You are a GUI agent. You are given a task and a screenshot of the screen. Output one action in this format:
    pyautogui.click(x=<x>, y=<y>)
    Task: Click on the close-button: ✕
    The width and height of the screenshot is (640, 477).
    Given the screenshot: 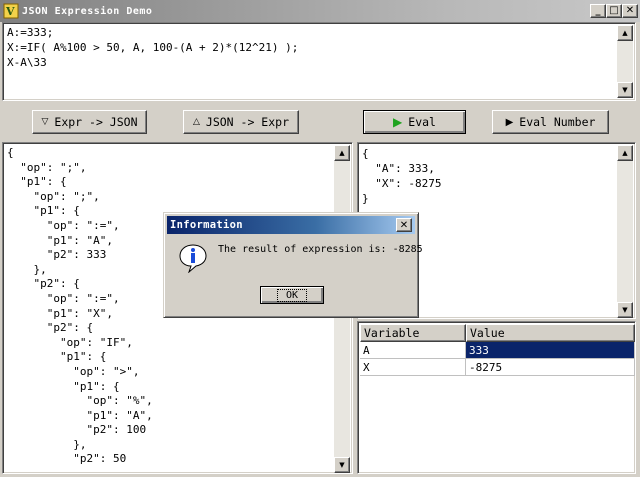 What is the action you would take?
    pyautogui.click(x=630, y=11)
    